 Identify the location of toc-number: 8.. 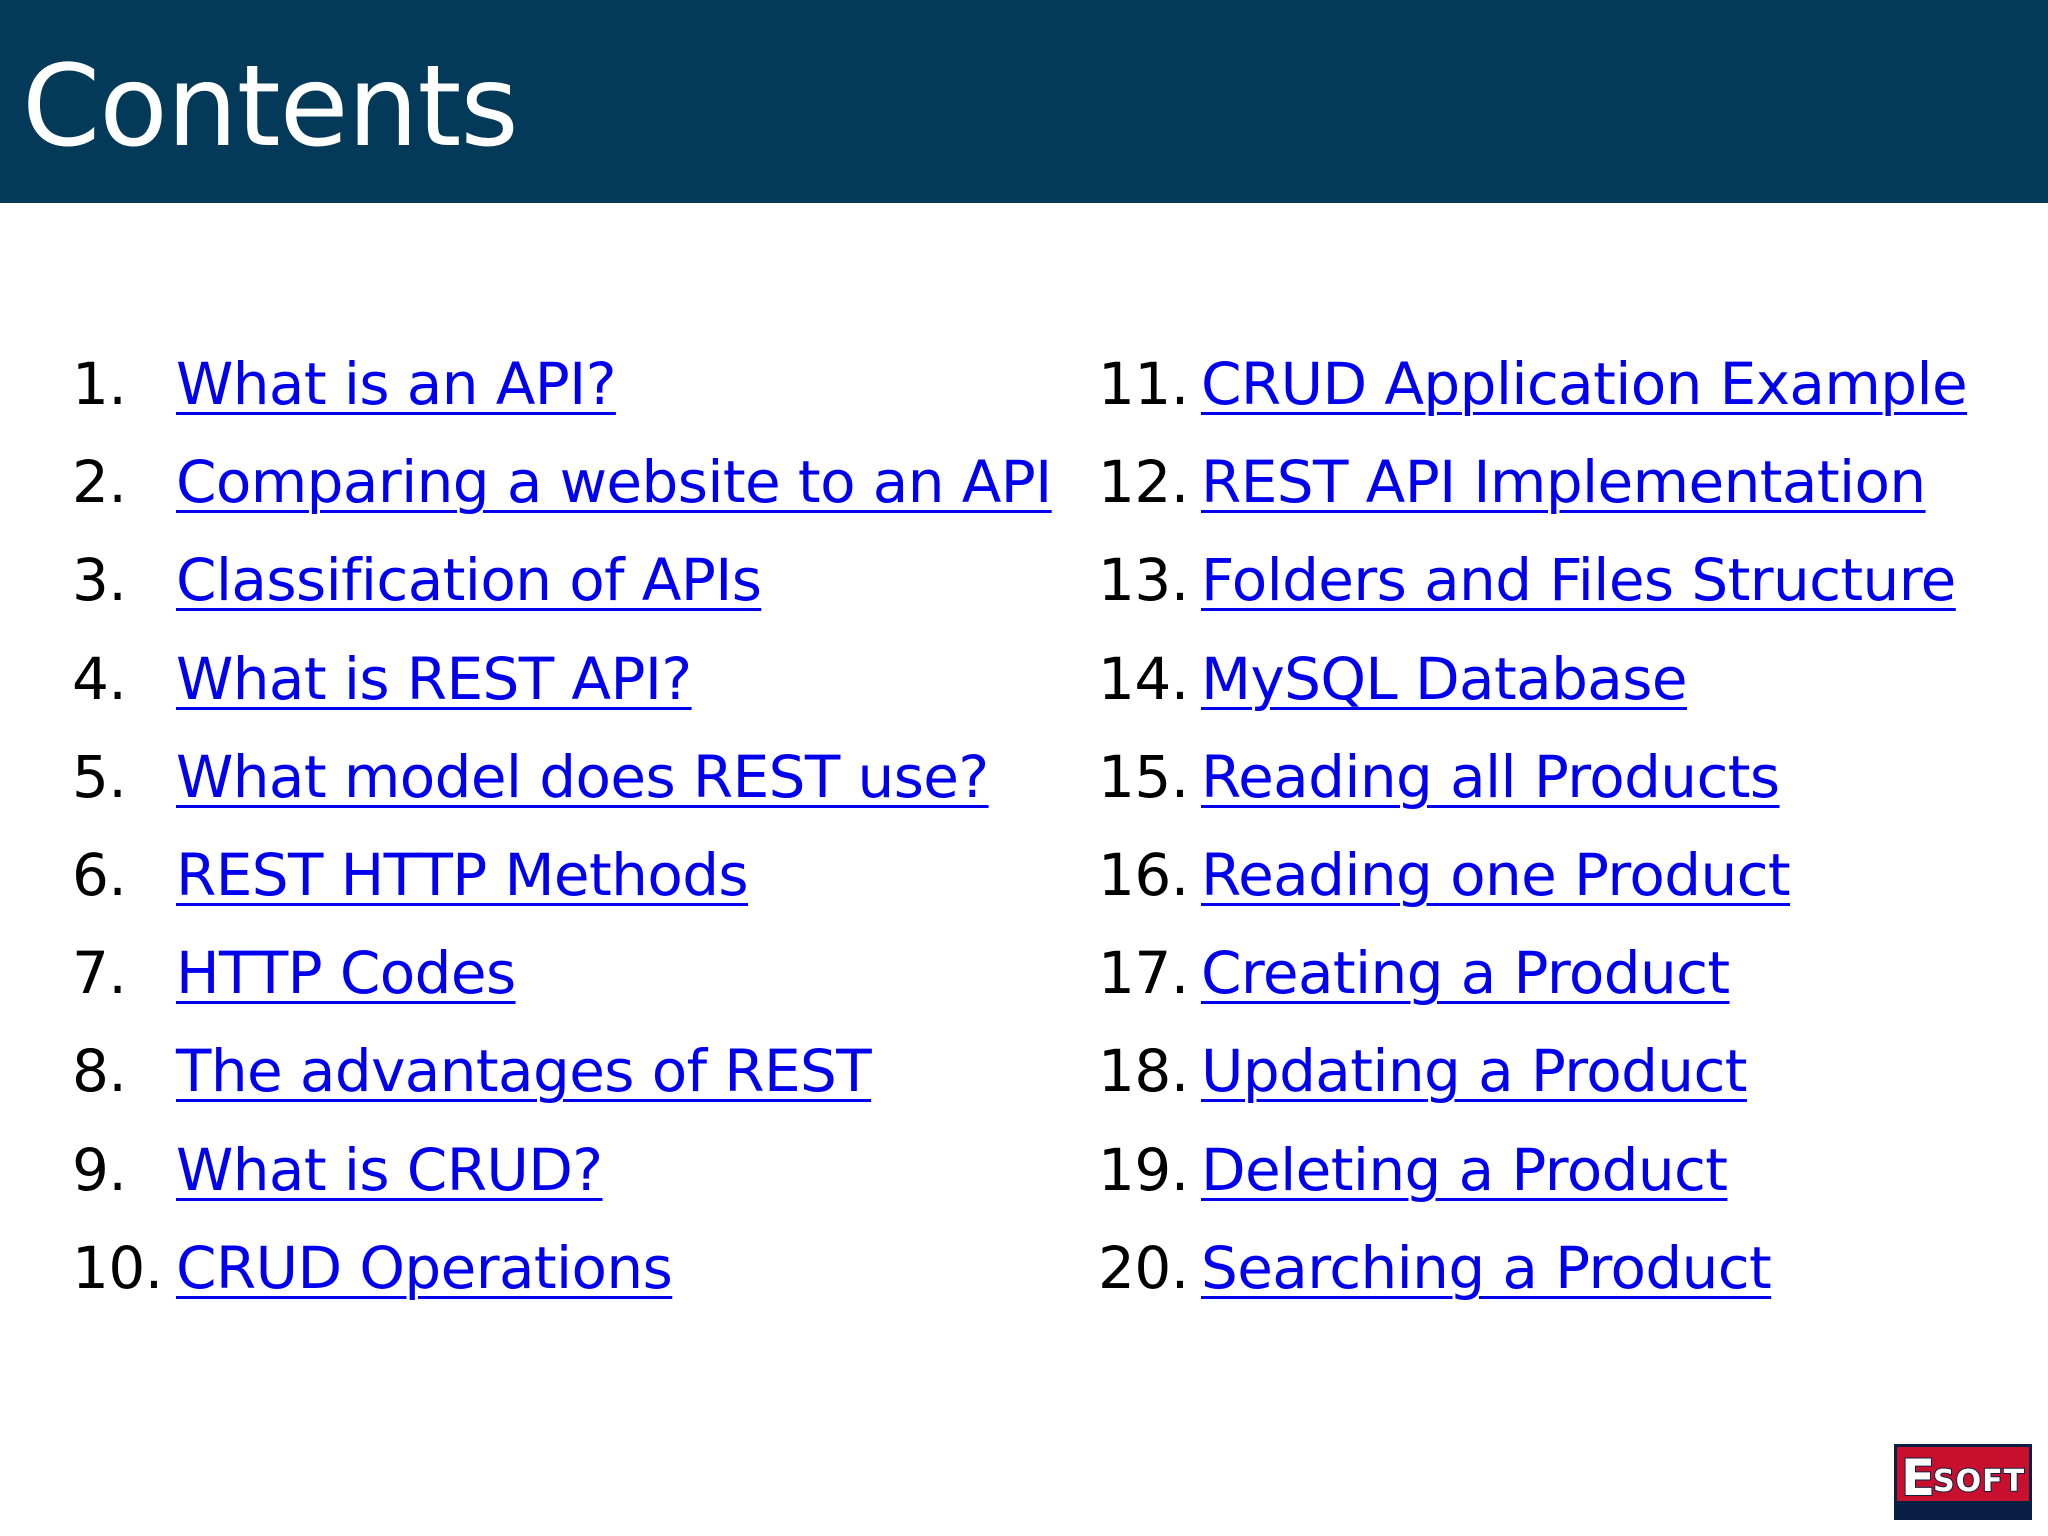
(99, 1071).